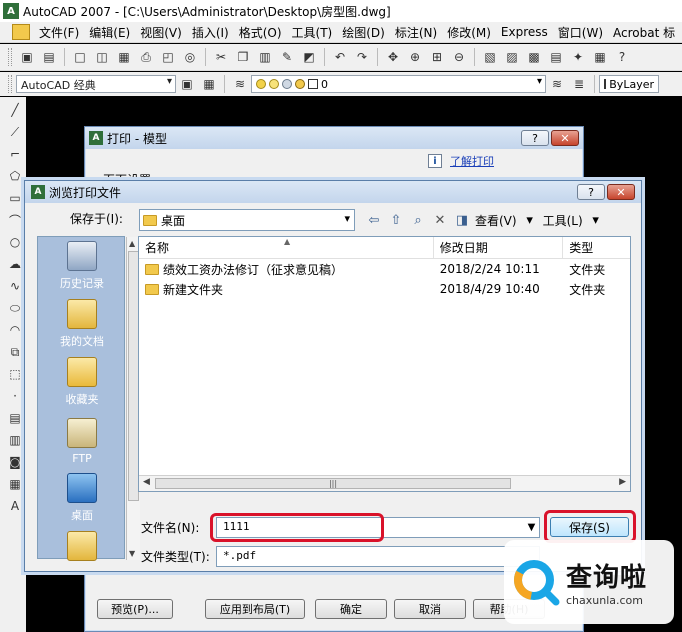  Describe the element at coordinates (384, 269) in the screenshot. I see `file-row: 绩效工资办法修订（征求意见稿） 2018/2/24 10:11 文件夹` at that location.